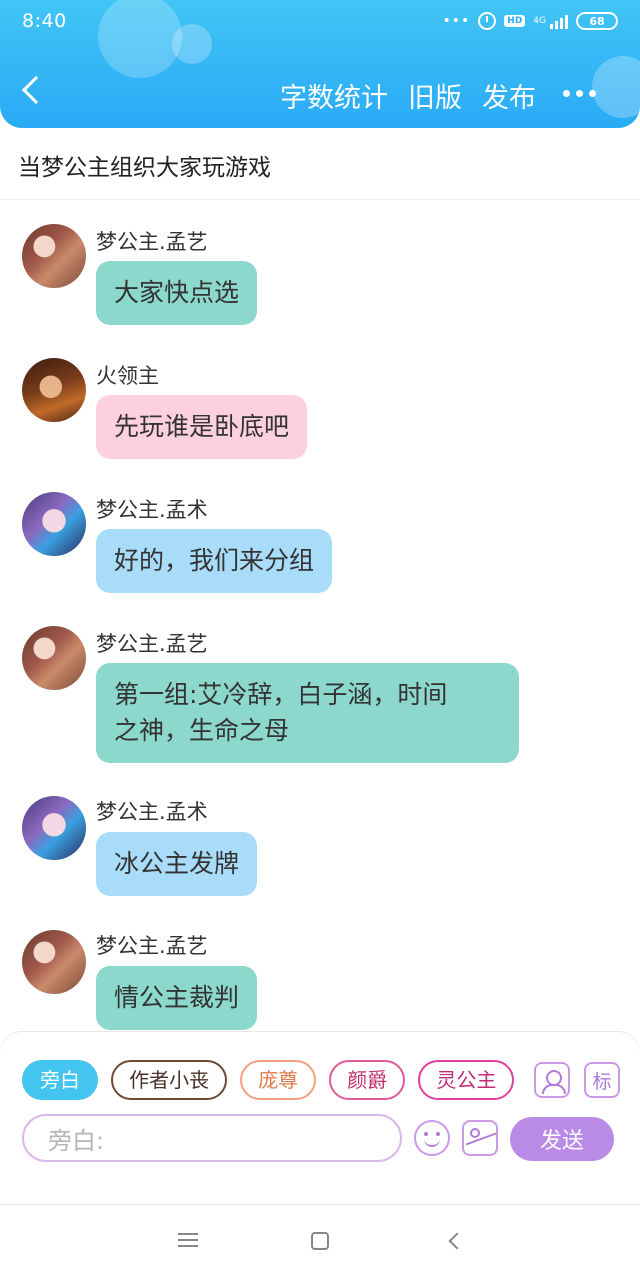 The image size is (640, 1280). I want to click on network-label: 4G, so click(539, 20).